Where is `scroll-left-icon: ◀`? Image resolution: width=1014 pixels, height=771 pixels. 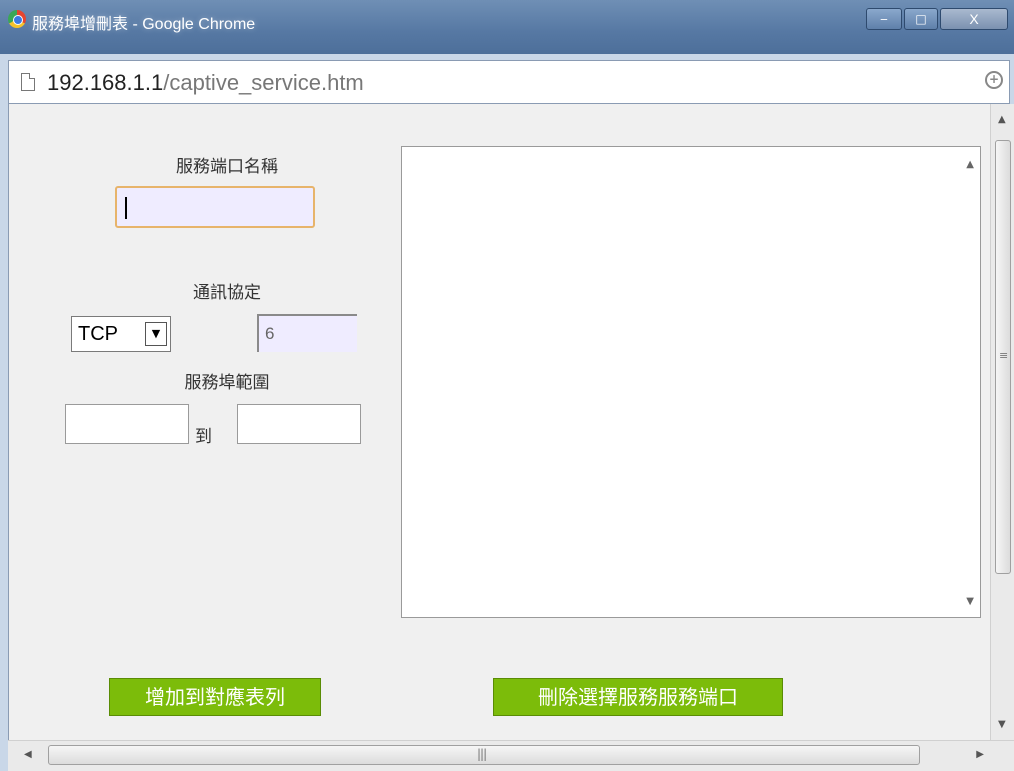 scroll-left-icon: ◀ is located at coordinates (28, 754).